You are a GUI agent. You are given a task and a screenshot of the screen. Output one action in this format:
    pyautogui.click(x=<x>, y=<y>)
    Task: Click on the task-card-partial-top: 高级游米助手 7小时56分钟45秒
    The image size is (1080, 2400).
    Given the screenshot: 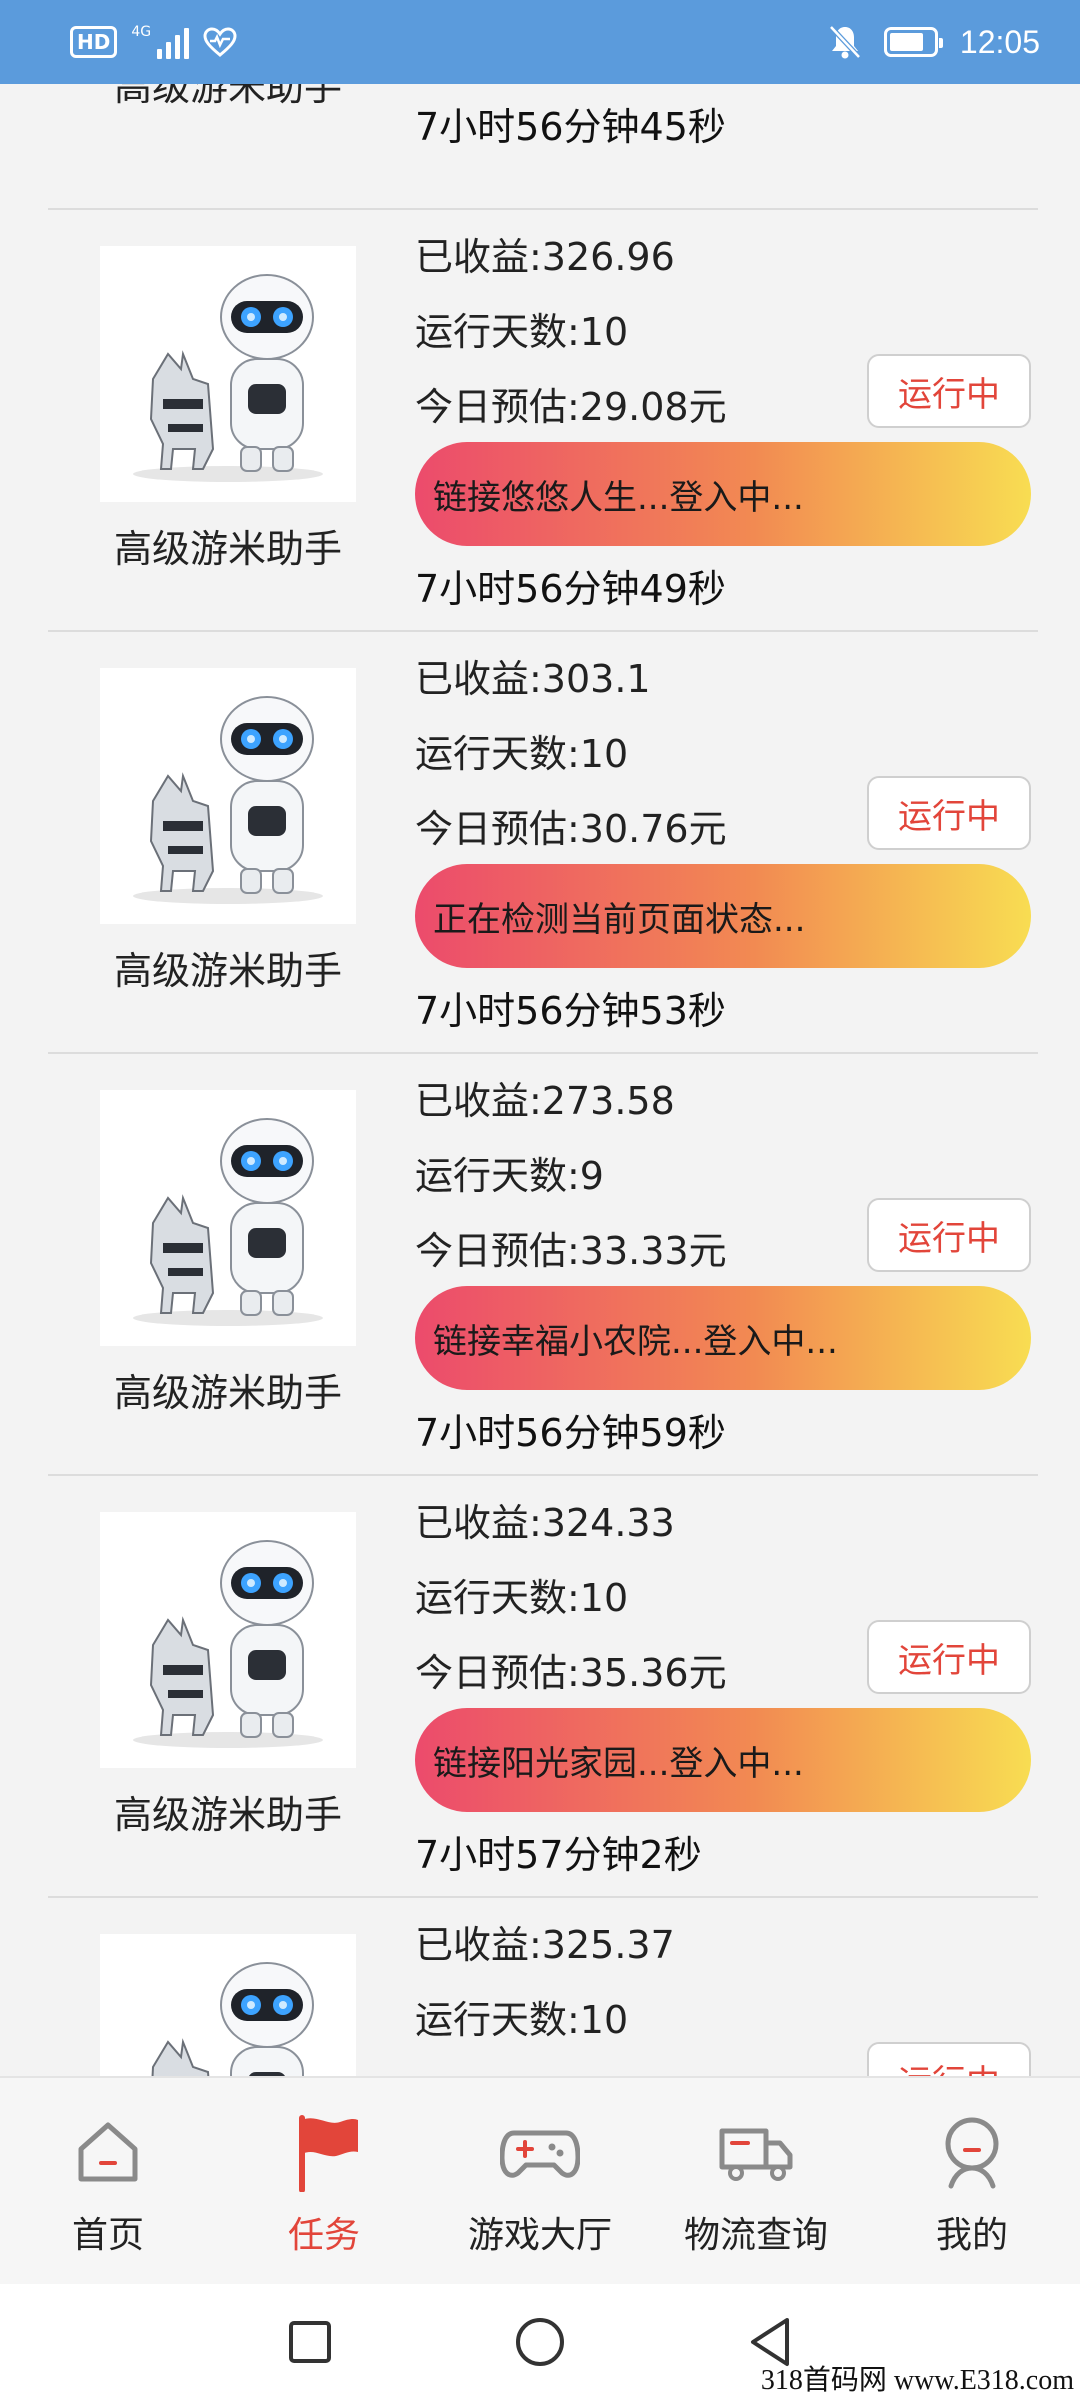 What is the action you would take?
    pyautogui.click(x=543, y=126)
    